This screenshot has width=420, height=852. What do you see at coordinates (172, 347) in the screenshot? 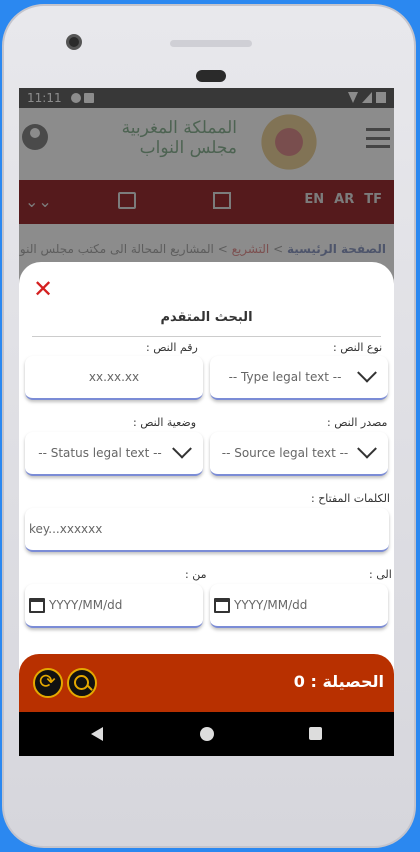
I see `text-number-label: رقم النص :` at bounding box center [172, 347].